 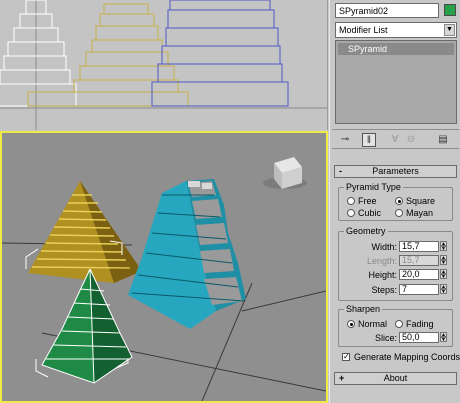 I want to click on height-row: Height: 20,0 ▲ ▼, so click(x=396, y=275).